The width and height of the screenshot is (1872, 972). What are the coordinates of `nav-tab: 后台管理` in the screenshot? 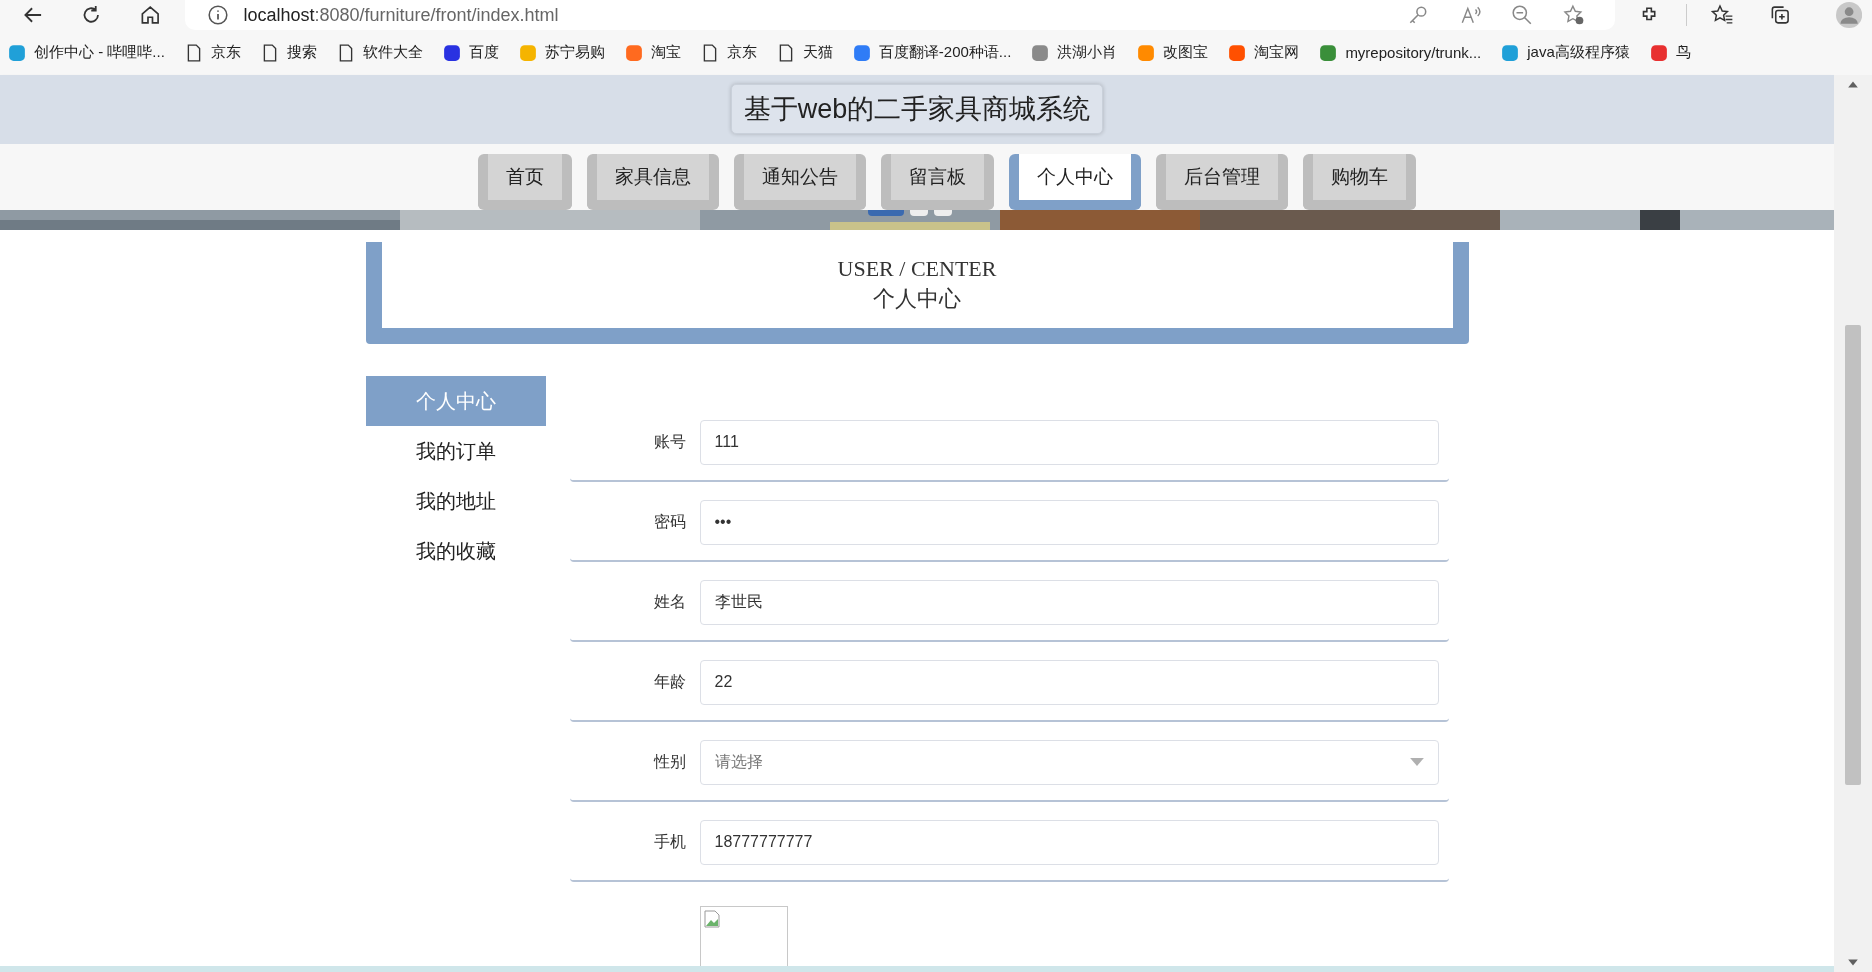 It's located at (1222, 181).